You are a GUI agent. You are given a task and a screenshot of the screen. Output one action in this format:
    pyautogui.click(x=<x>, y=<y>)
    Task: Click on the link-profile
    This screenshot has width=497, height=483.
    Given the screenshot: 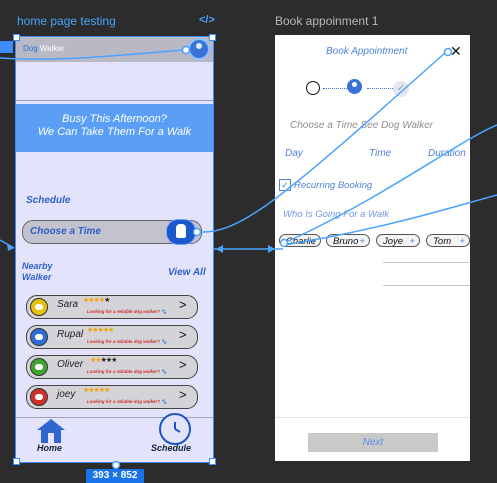 What is the action you would take?
    pyautogui.click(x=92, y=54)
    